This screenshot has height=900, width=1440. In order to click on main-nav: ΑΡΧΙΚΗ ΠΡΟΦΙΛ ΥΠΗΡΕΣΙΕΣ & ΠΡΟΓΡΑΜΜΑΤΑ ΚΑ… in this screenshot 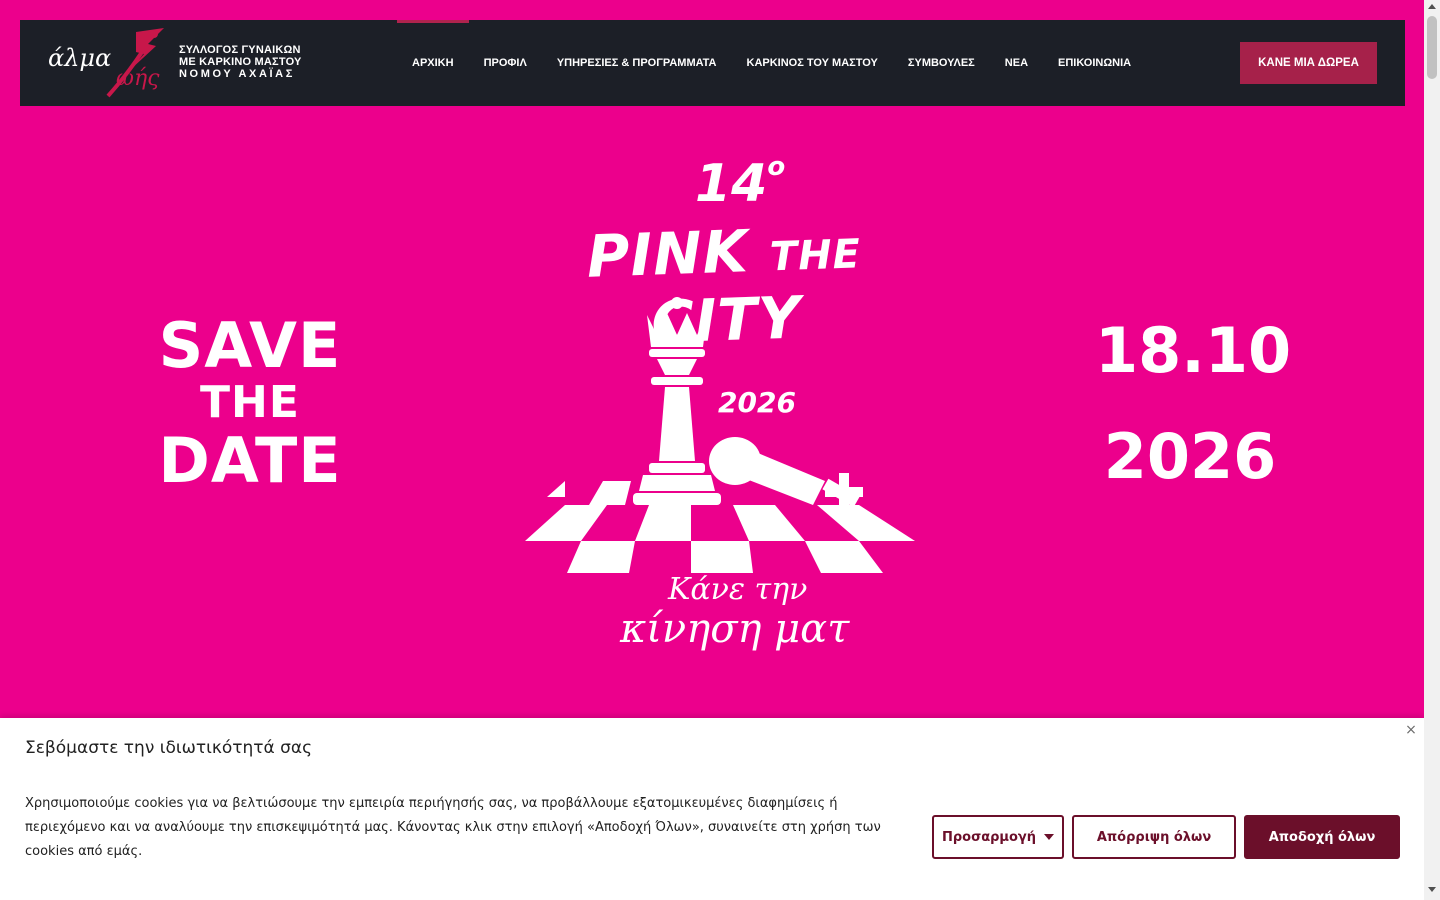, I will do `click(771, 63)`.